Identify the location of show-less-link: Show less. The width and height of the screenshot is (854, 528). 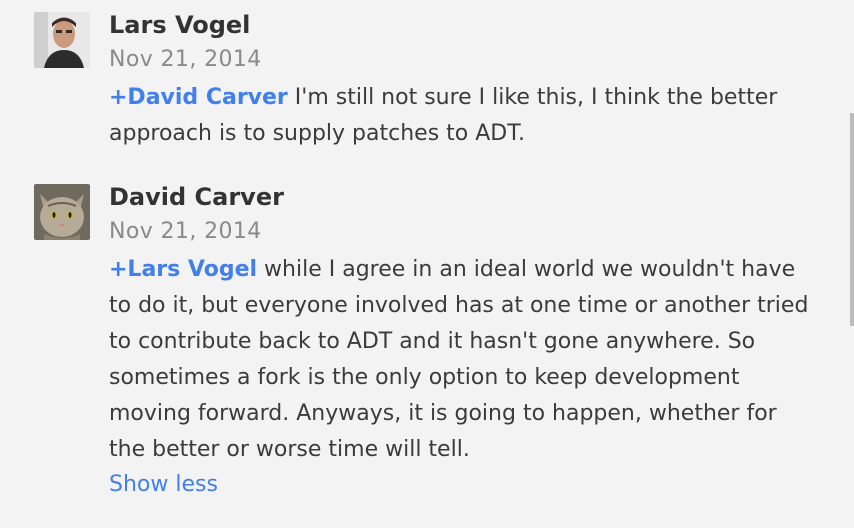
(163, 484).